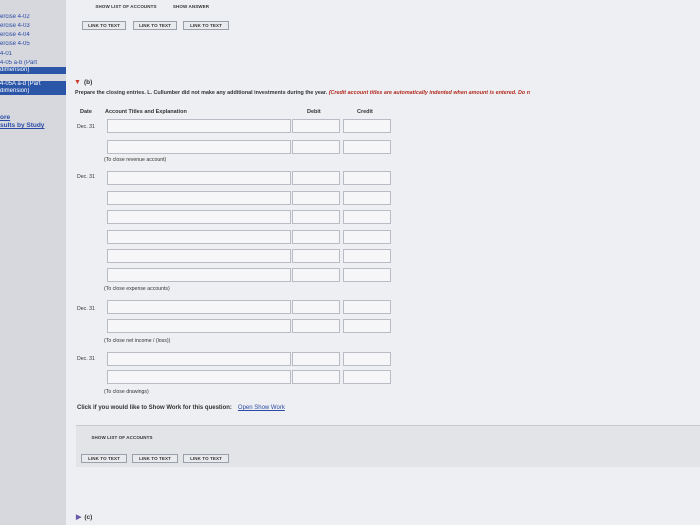 The height and width of the screenshot is (525, 700). Describe the element at coordinates (191, 7) in the screenshot. I see `show-answer-button: SHOW ANSWER` at that location.